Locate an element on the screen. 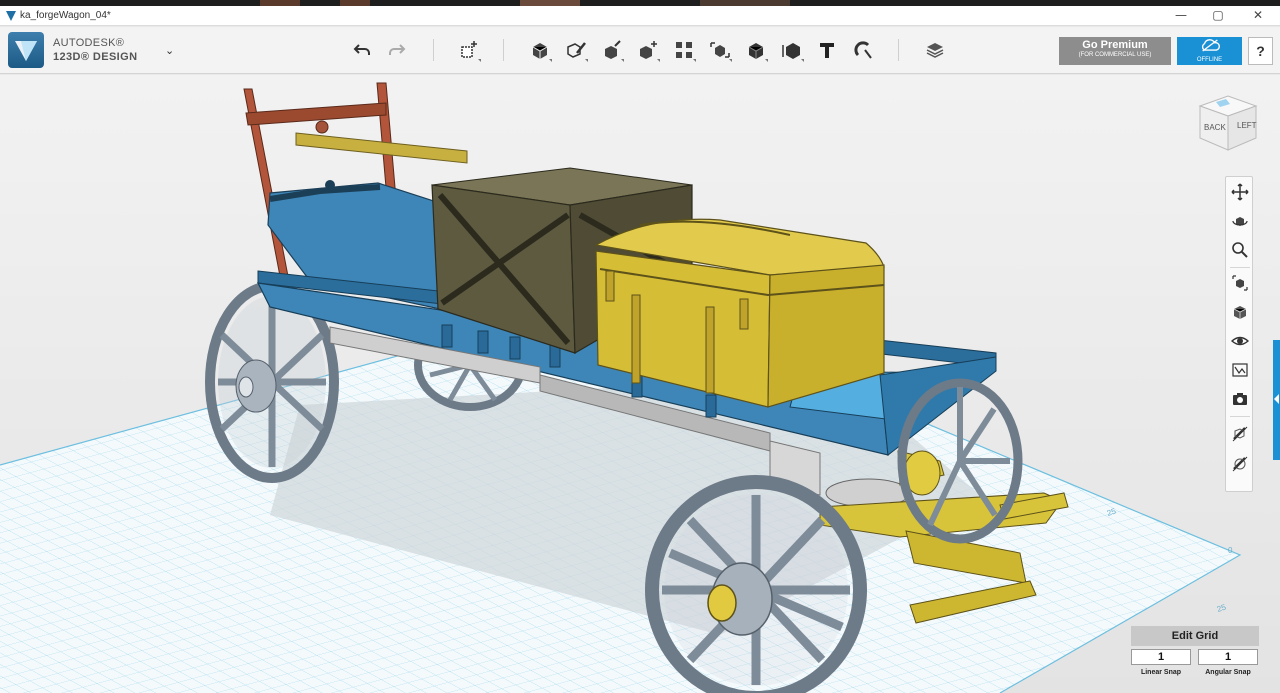  transform-icon is located at coordinates (469, 49).